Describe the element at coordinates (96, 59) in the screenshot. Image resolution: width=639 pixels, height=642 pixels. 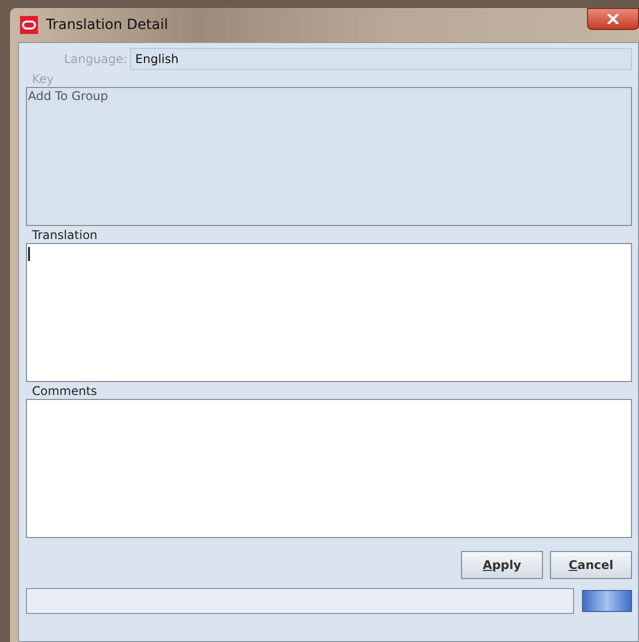
I see `field-label: Language:` at that location.